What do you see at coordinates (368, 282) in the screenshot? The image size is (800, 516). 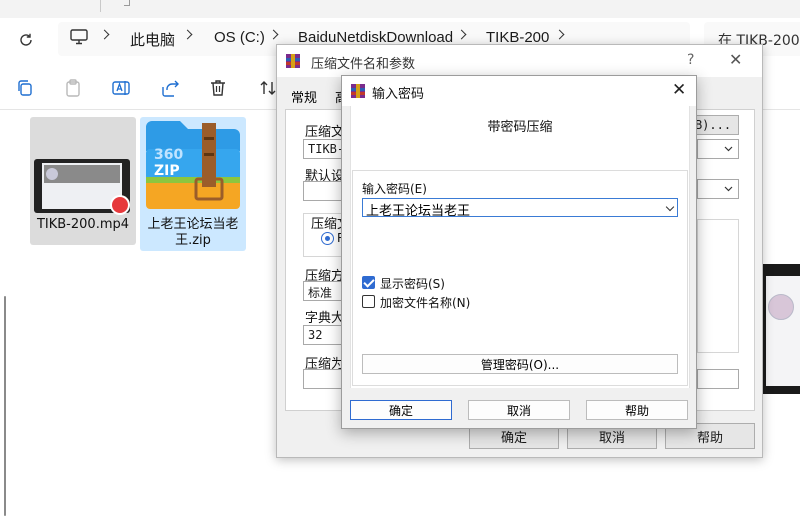 I see `show-password-checkbox` at bounding box center [368, 282].